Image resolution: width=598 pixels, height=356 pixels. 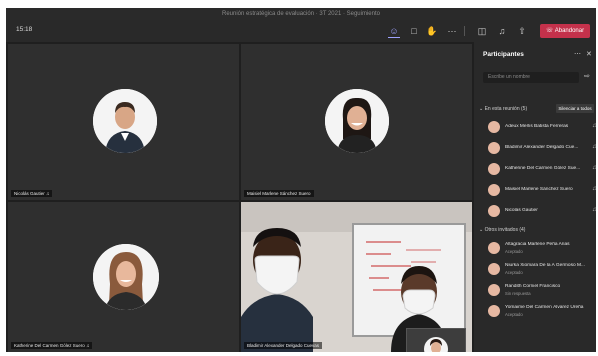 I want to click on participant-name: Altagracia Marlene Peña Arias, so click(x=537, y=244).